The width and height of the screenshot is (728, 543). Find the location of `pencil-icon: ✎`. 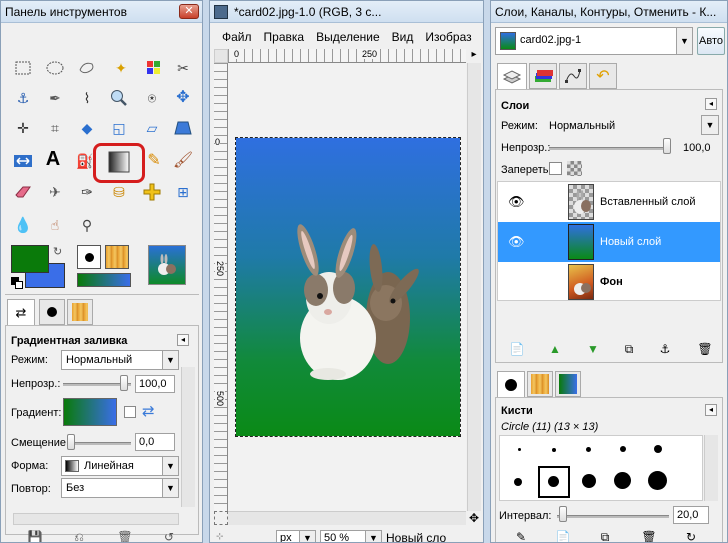

pencil-icon: ✎ is located at coordinates (154, 161).